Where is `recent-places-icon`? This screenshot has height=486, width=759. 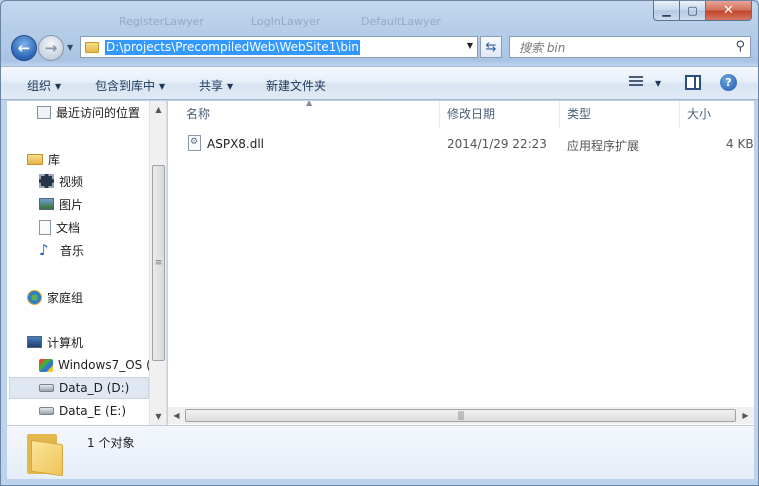 recent-places-icon is located at coordinates (44, 112).